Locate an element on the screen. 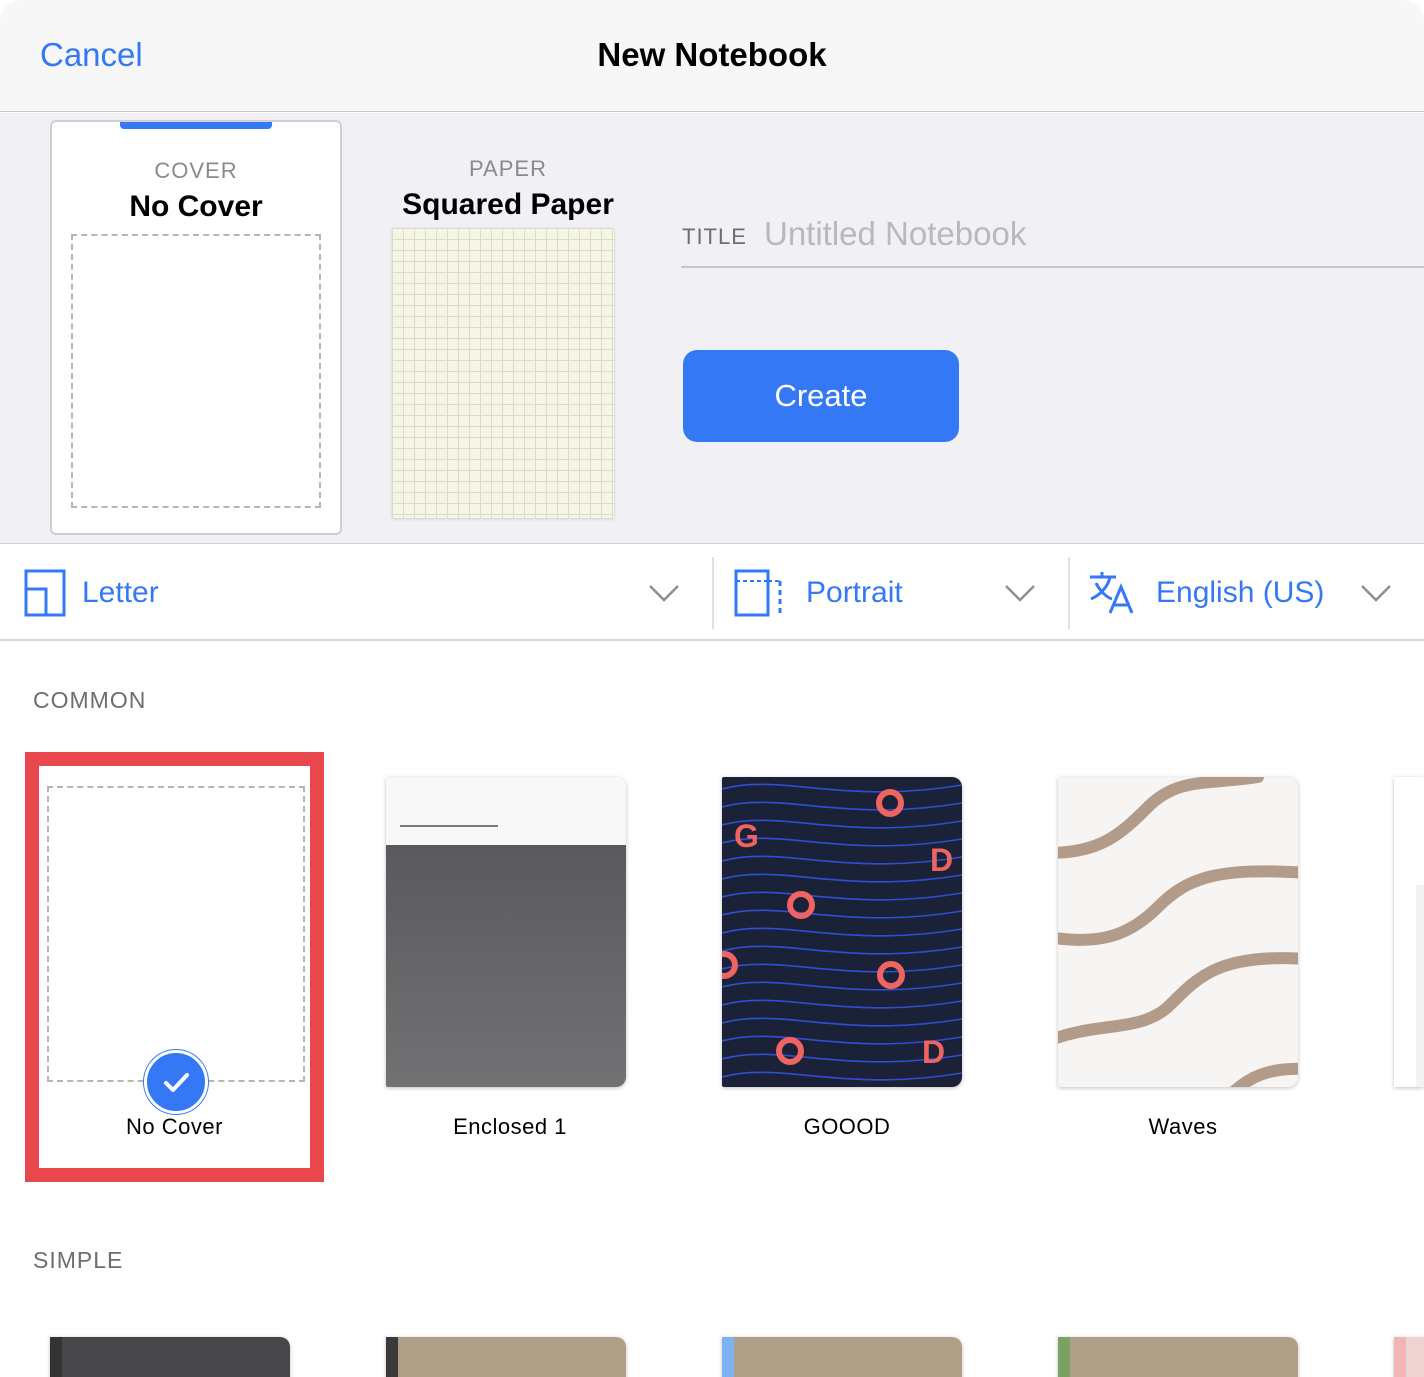 The width and height of the screenshot is (1424, 1377). checkmark-icon is located at coordinates (176, 1082).